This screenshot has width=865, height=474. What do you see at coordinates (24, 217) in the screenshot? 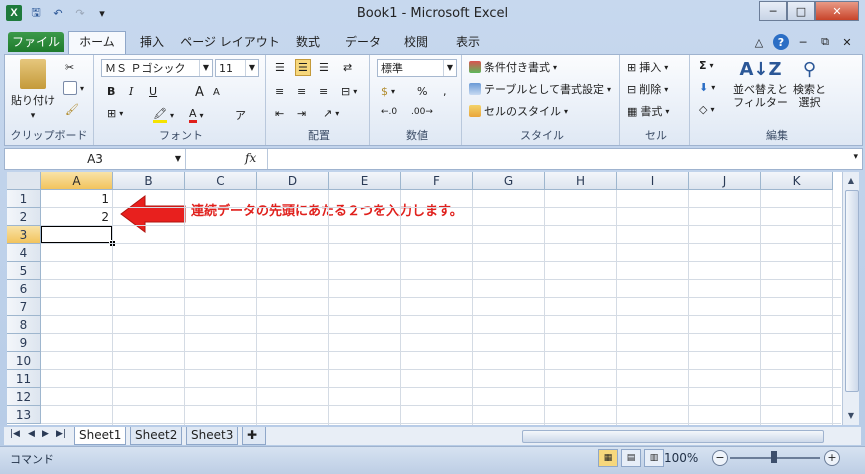
I see `row-header-2: 2` at bounding box center [24, 217].